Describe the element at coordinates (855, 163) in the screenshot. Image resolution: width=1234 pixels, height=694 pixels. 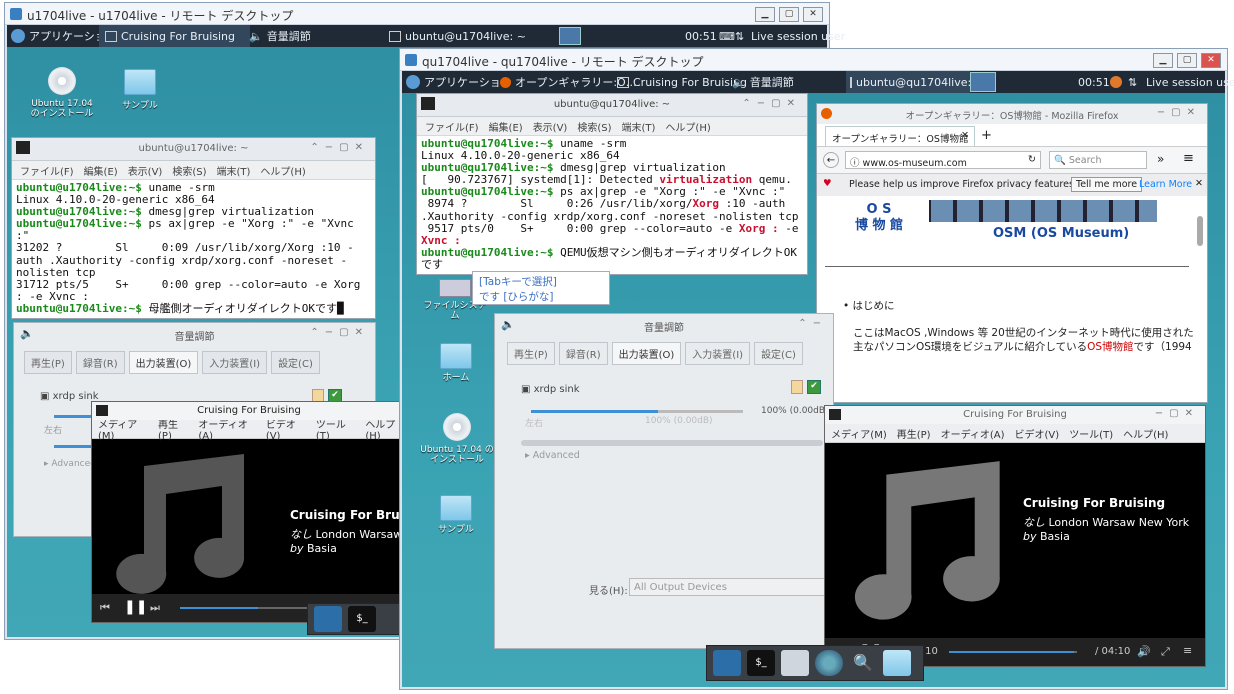
I see `info-icon: ⓘ` at that location.